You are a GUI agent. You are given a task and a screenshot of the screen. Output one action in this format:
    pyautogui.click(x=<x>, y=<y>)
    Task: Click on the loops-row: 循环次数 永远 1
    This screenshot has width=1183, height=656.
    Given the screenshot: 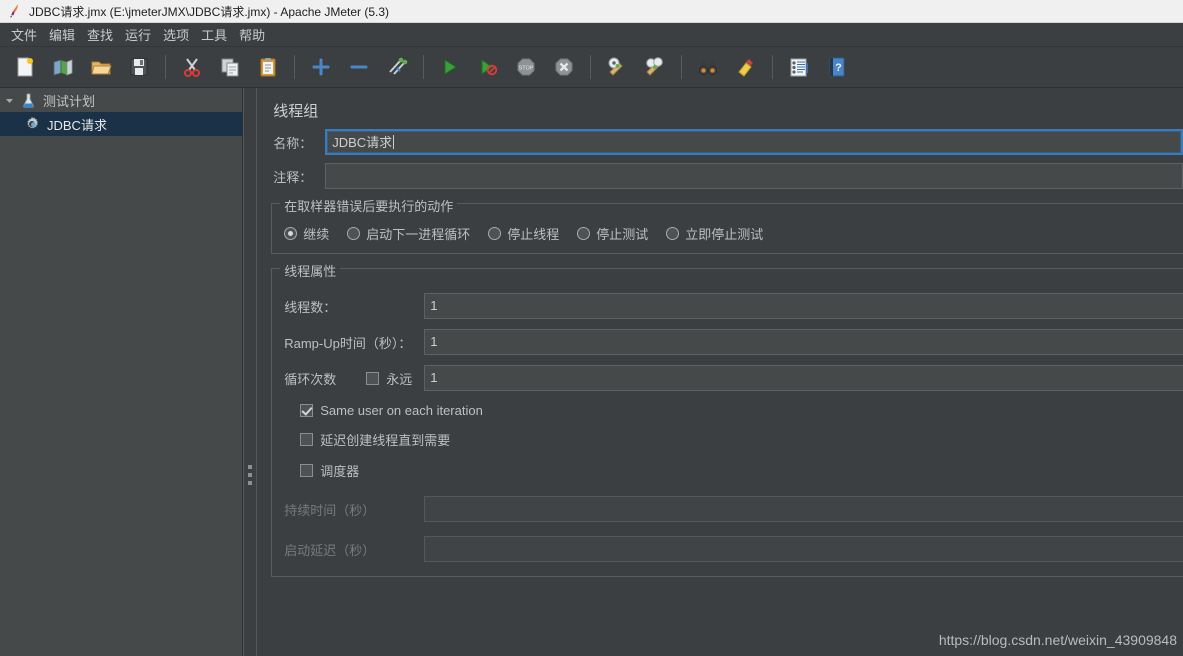 What is the action you would take?
    pyautogui.click(x=727, y=378)
    